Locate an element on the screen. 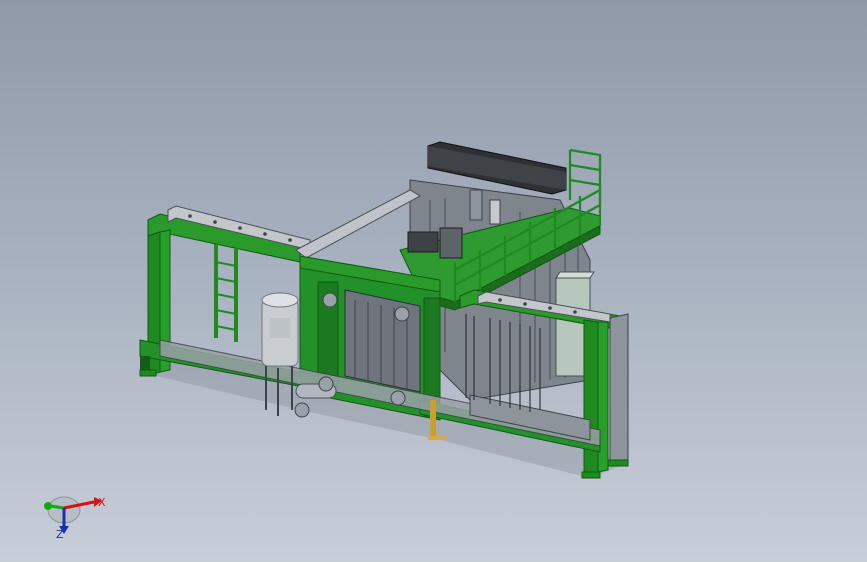 The width and height of the screenshot is (867, 562). triad-x-label: X is located at coordinates (102, 502).